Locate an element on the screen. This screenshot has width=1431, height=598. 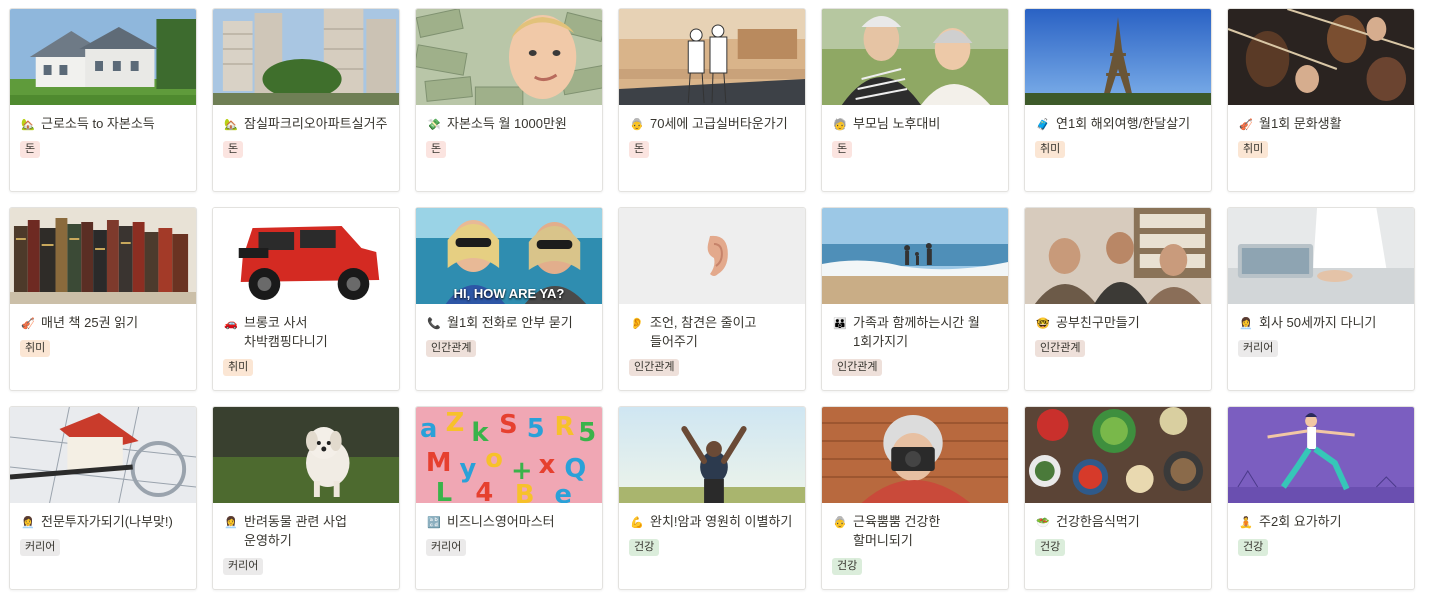
card-title: 👂 조언, 참견은 줄이고 들어주기 is located at coordinates (712, 332).